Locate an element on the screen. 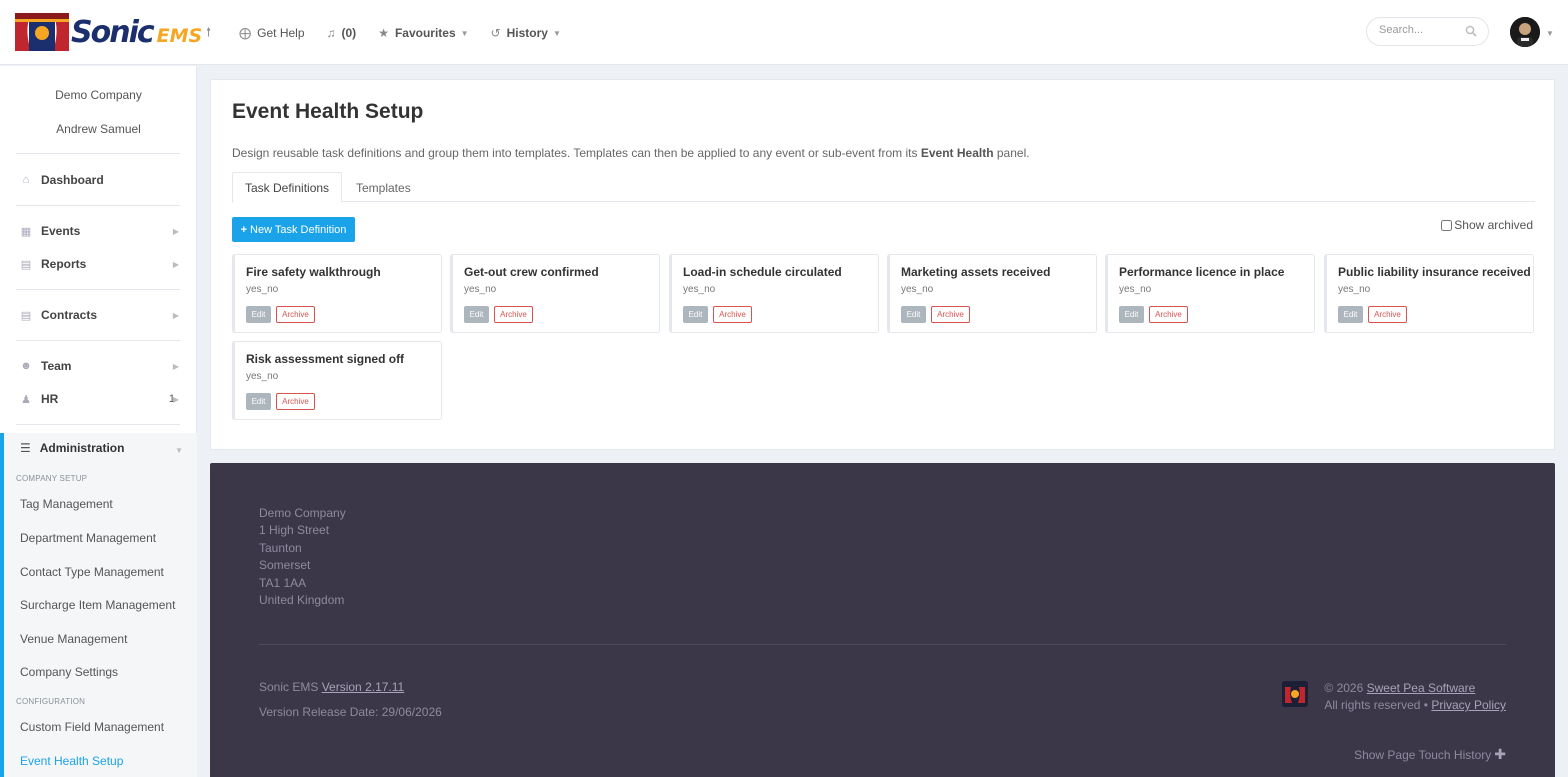  sidebar-link-surcharge-item-management: Surcharge Item Management is located at coordinates (97, 605).